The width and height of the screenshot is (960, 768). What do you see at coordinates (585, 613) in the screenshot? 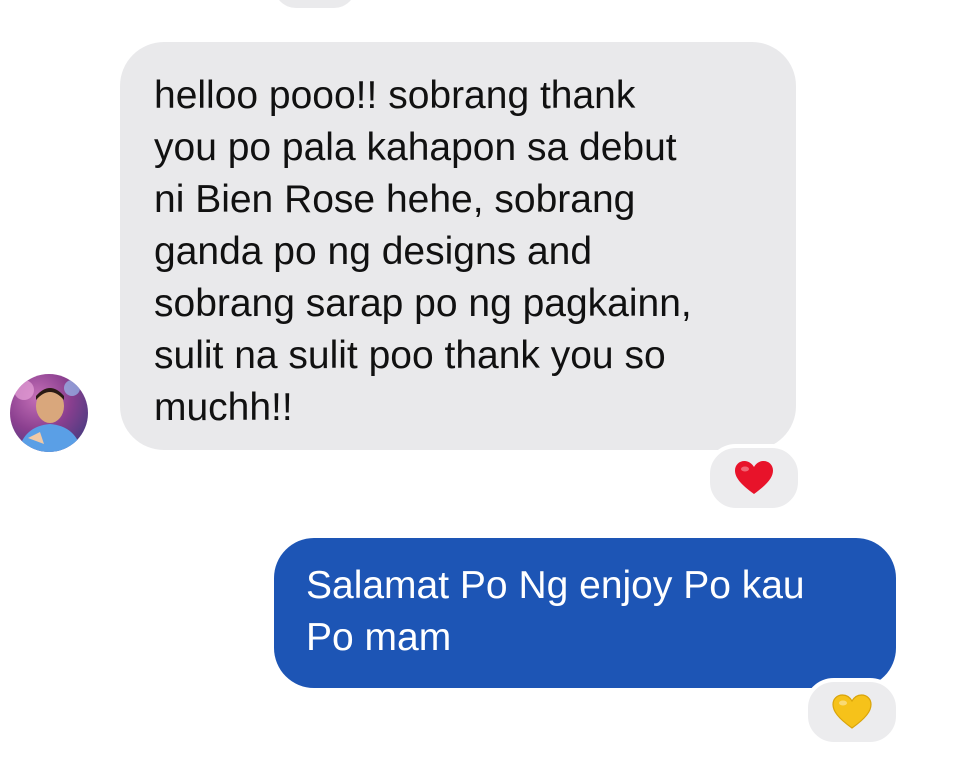
I see `sent-message-bubble: Salamat Po Ng enjoy Po kau Po mam` at bounding box center [585, 613].